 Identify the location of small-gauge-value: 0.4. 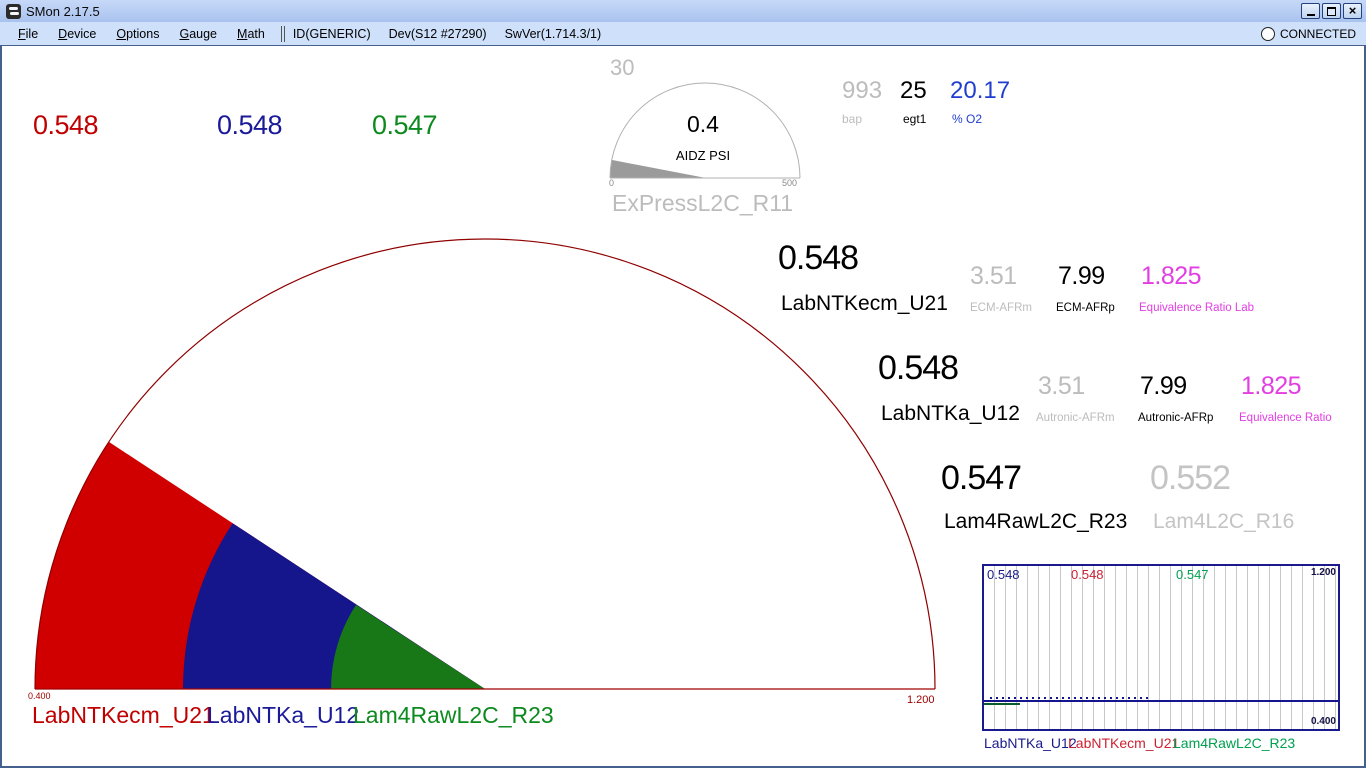
(703, 124).